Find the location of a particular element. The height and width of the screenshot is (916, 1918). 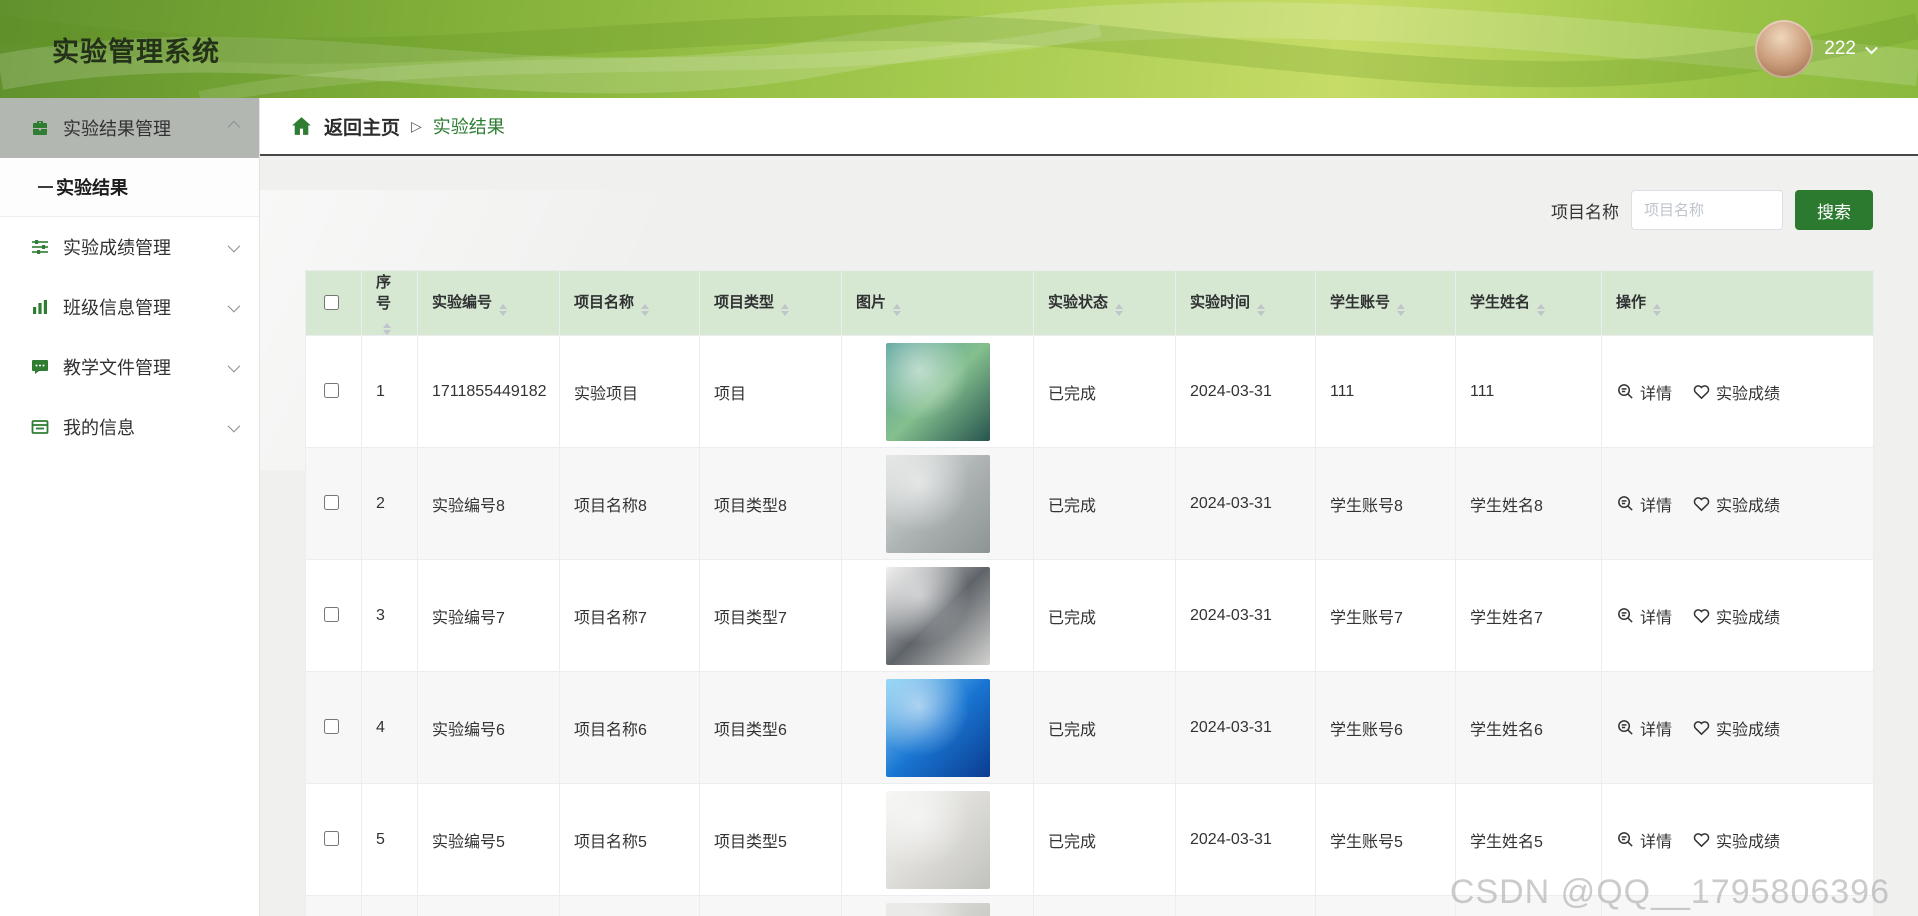

project-name-input is located at coordinates (1707, 210).